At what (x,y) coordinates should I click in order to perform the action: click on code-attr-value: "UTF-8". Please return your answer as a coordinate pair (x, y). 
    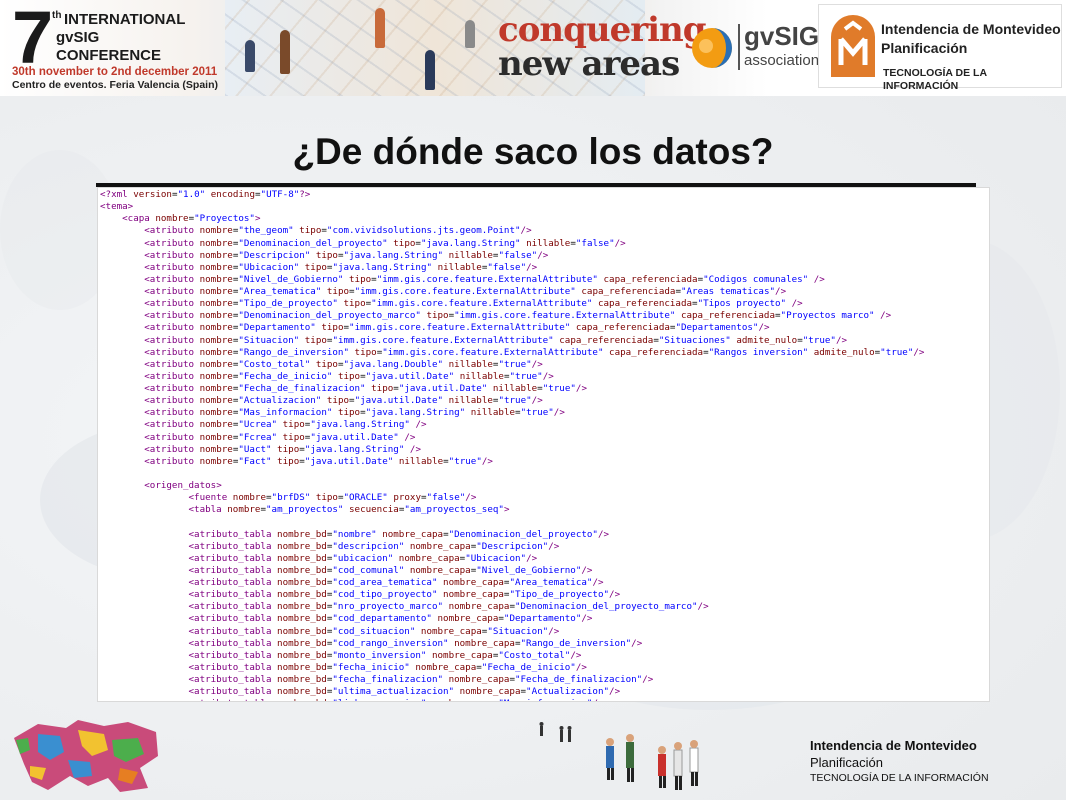
    Looking at the image, I should click on (280, 194).